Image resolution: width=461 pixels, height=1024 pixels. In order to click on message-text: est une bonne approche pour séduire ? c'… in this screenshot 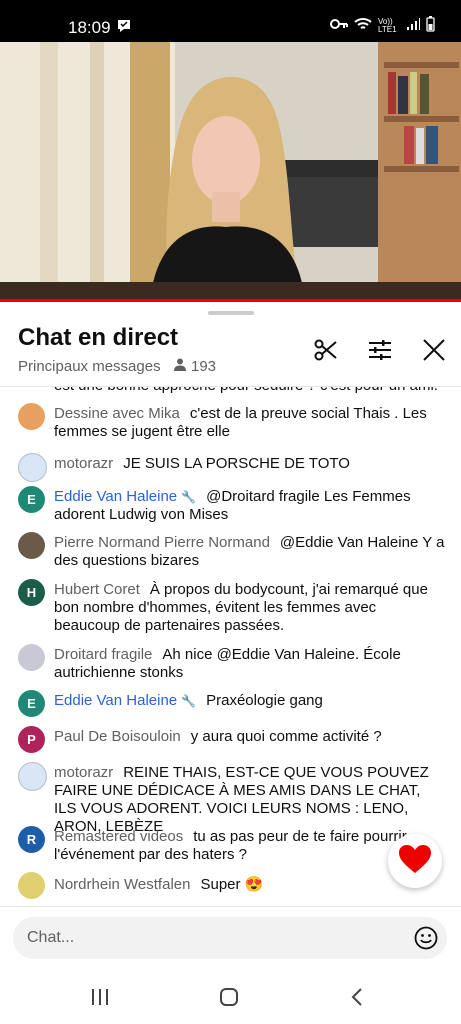, I will do `click(250, 391)`.